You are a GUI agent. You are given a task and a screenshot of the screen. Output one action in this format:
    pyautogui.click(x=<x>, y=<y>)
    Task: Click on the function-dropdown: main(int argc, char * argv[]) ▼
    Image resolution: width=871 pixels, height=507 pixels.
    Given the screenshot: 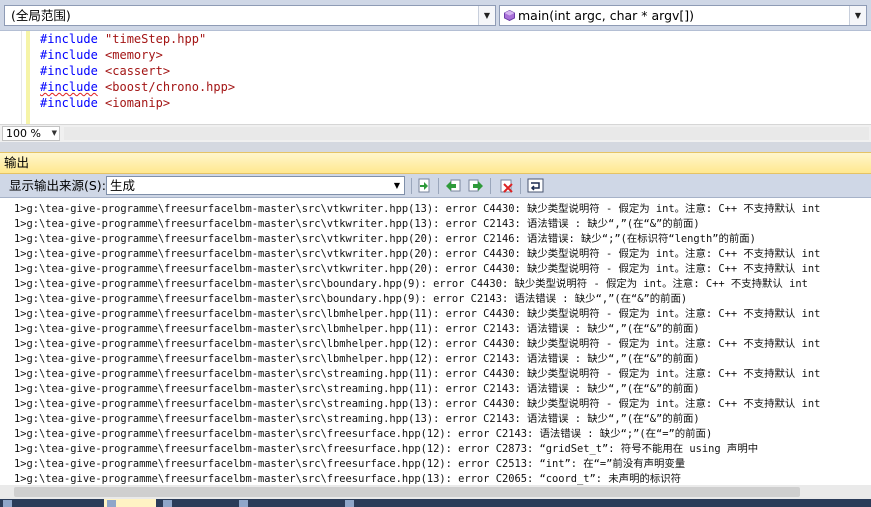 What is the action you would take?
    pyautogui.click(x=683, y=15)
    